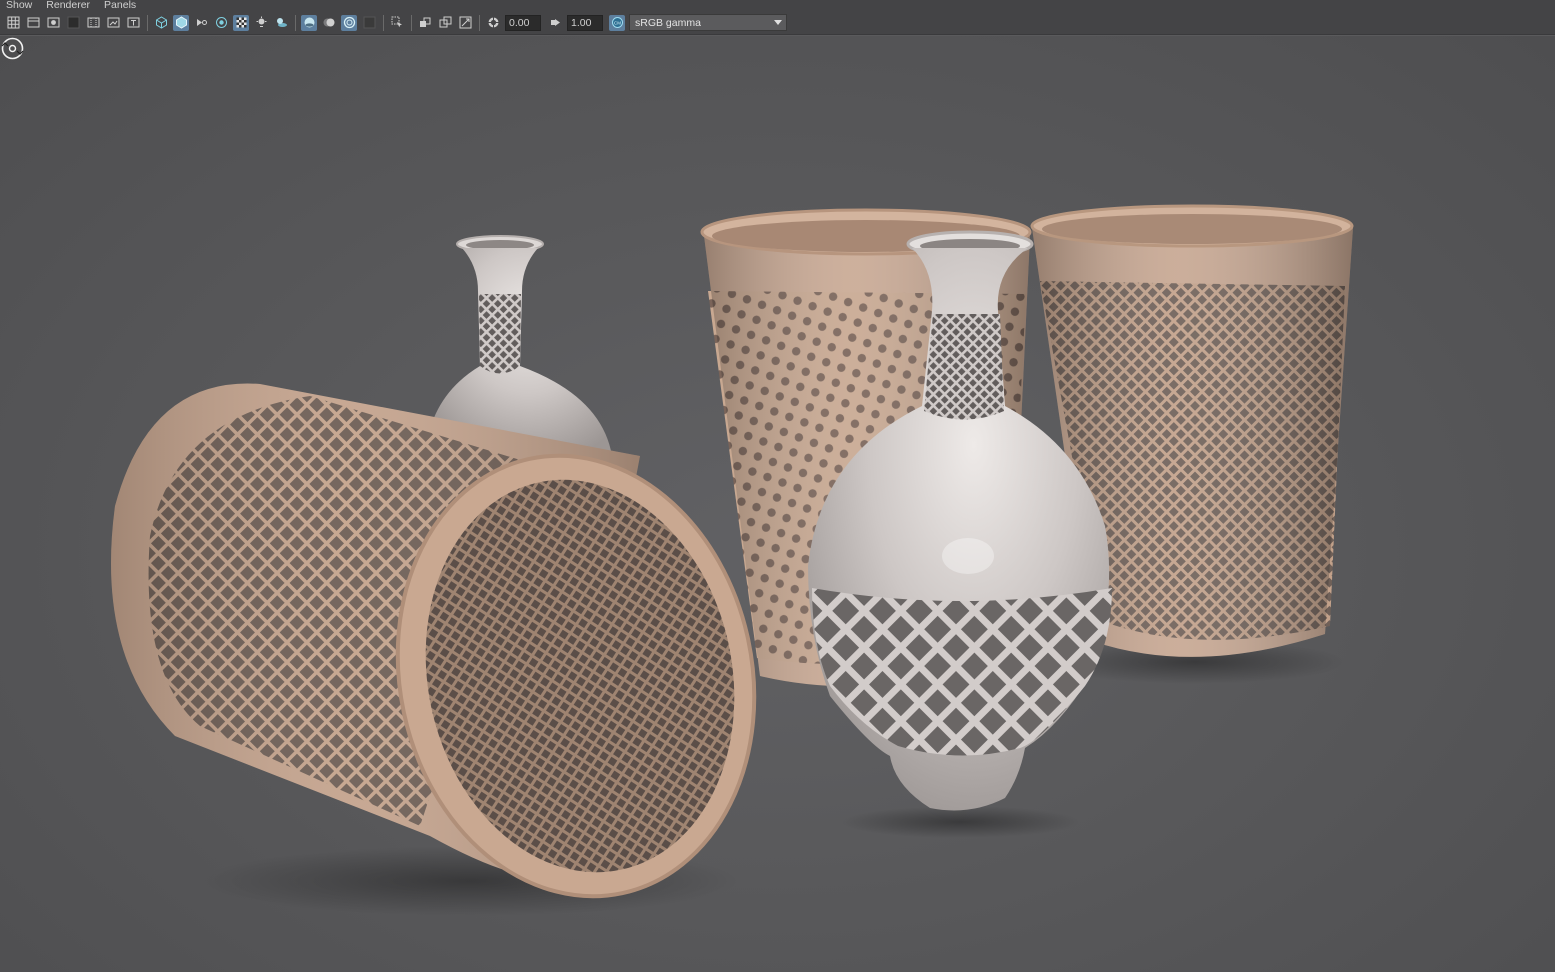 The image size is (1555, 972). I want to click on orbit-cursor-icon, so click(12, 48).